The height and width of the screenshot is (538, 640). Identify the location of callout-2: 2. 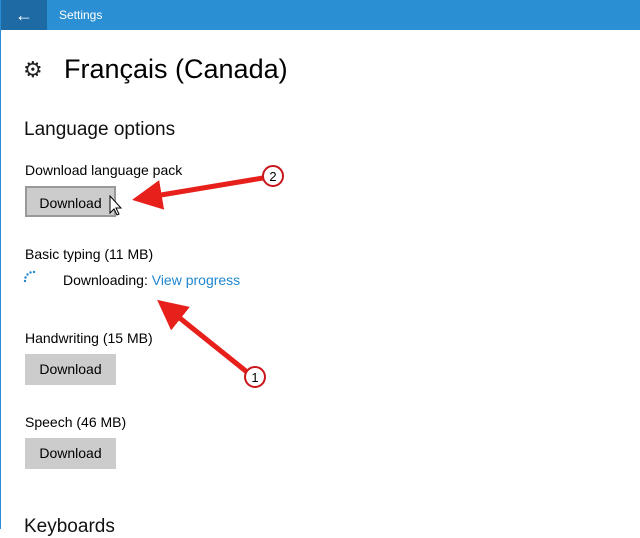
(273, 176).